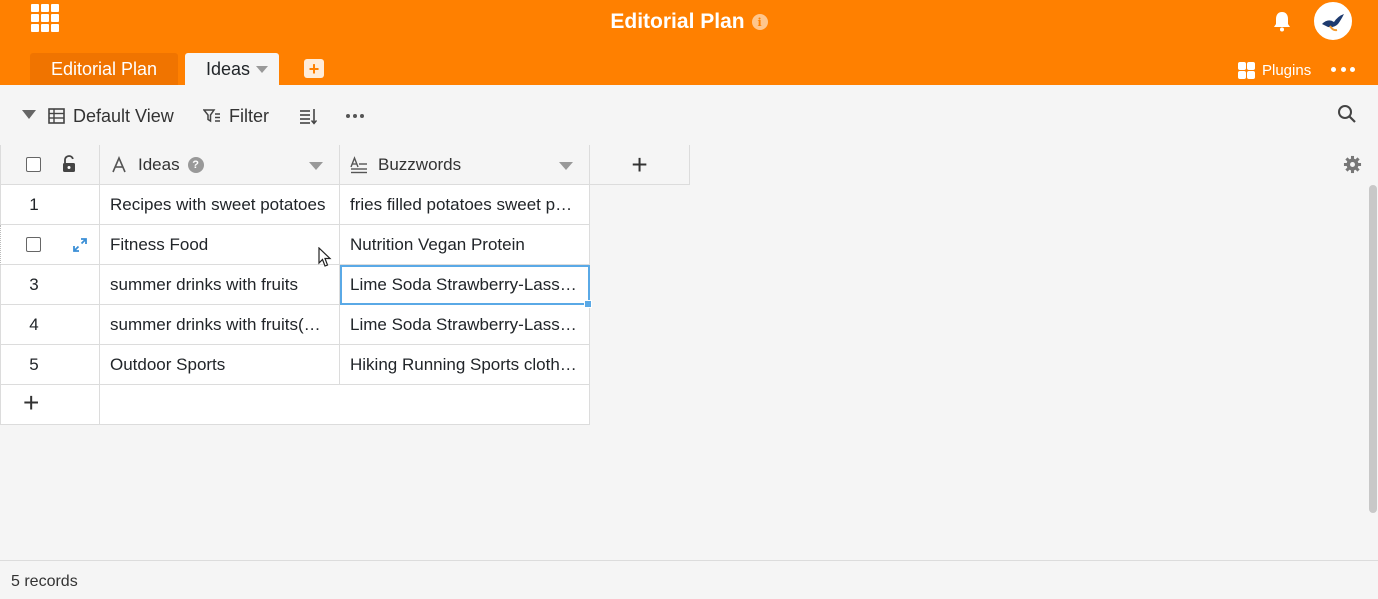 This screenshot has width=1378, height=599. Describe the element at coordinates (50, 325) in the screenshot. I see `row-index-cell: 4` at that location.